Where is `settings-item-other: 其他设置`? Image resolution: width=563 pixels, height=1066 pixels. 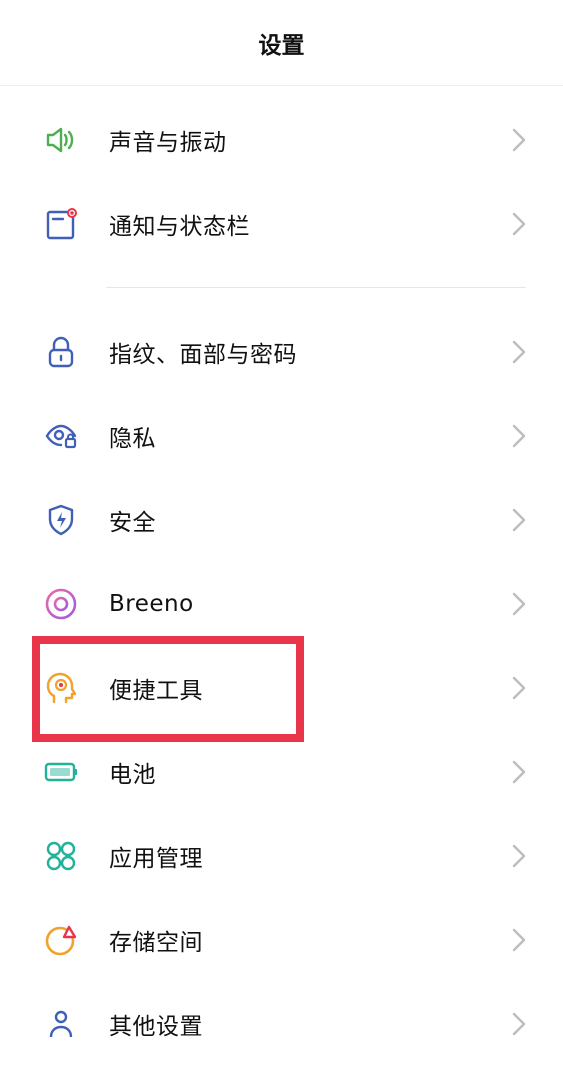
settings-item-other: 其他设置 is located at coordinates (281, 1024).